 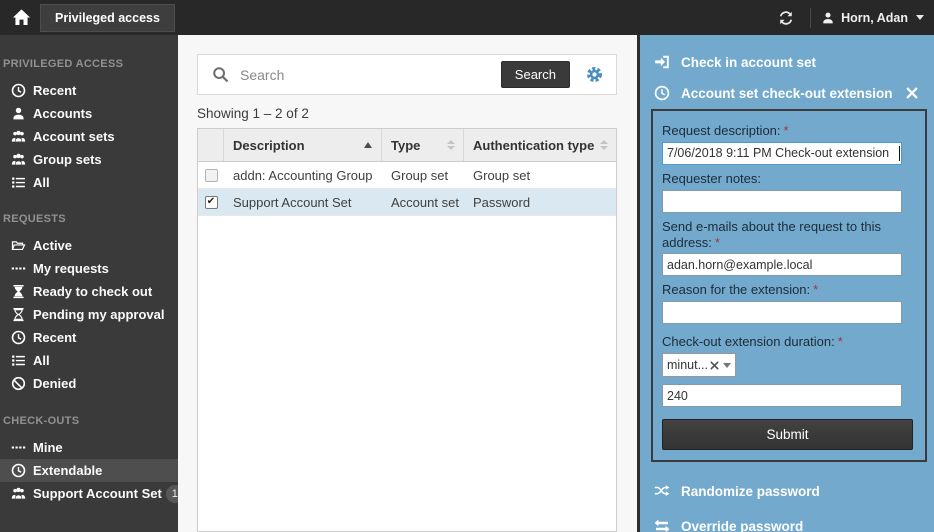 I want to click on sidebar-item-extendable: Extendable, so click(x=89, y=470).